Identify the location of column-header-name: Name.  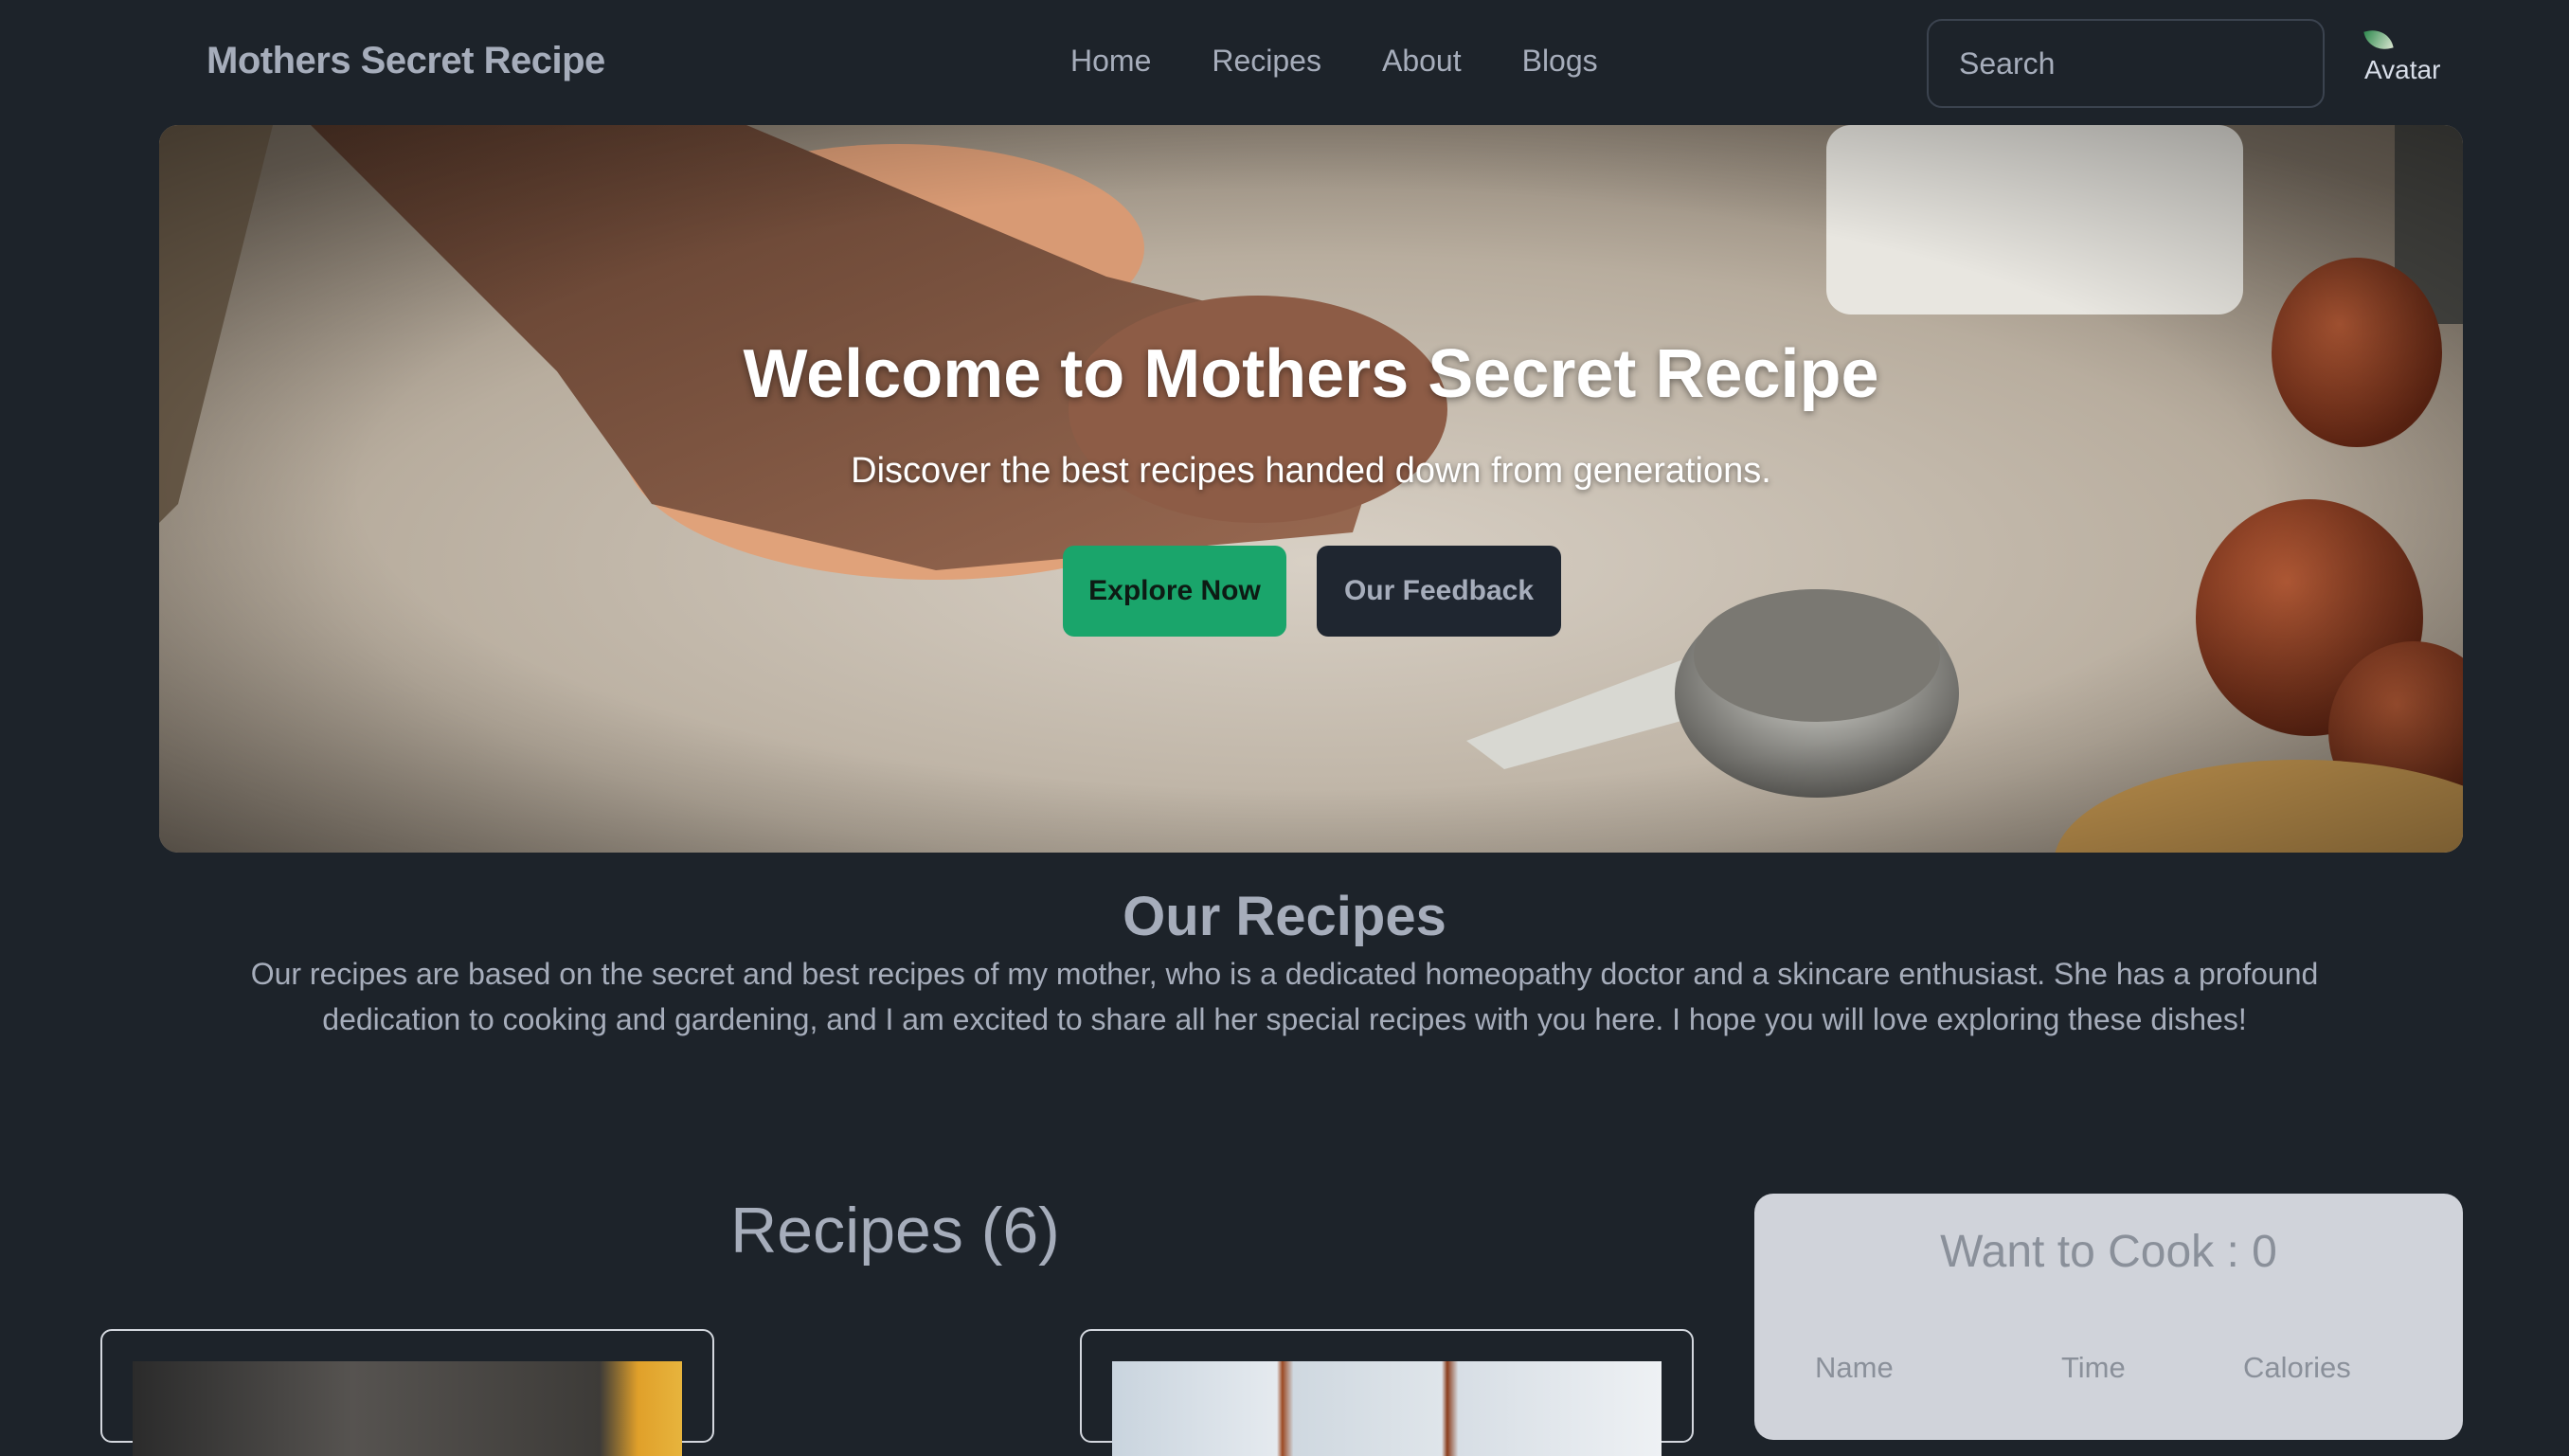
(1854, 1367).